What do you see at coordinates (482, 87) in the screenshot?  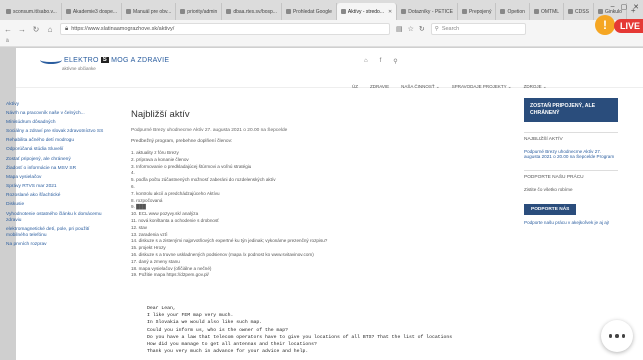 I see `nav-item: SPRAVODAJE PROJEKTY ⌄` at bounding box center [482, 87].